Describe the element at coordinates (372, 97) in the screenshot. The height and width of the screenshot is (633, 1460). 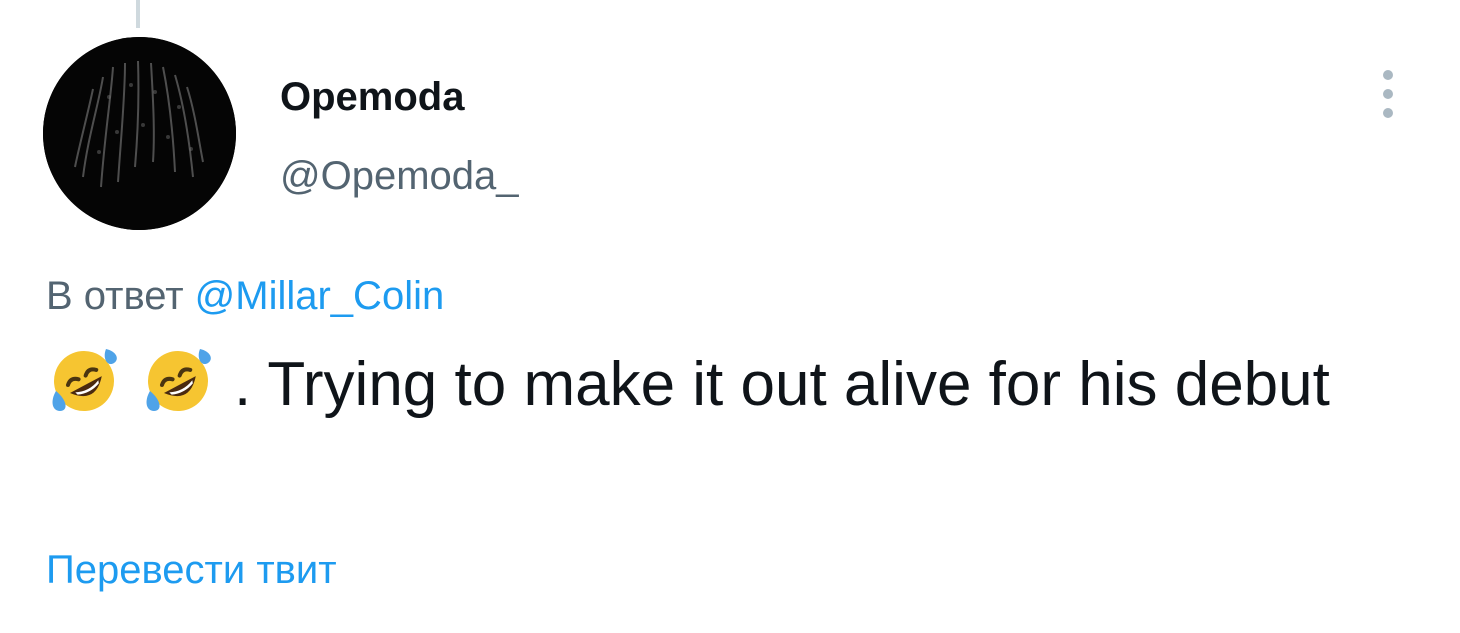
I see `author-display-name: Opemoda` at that location.